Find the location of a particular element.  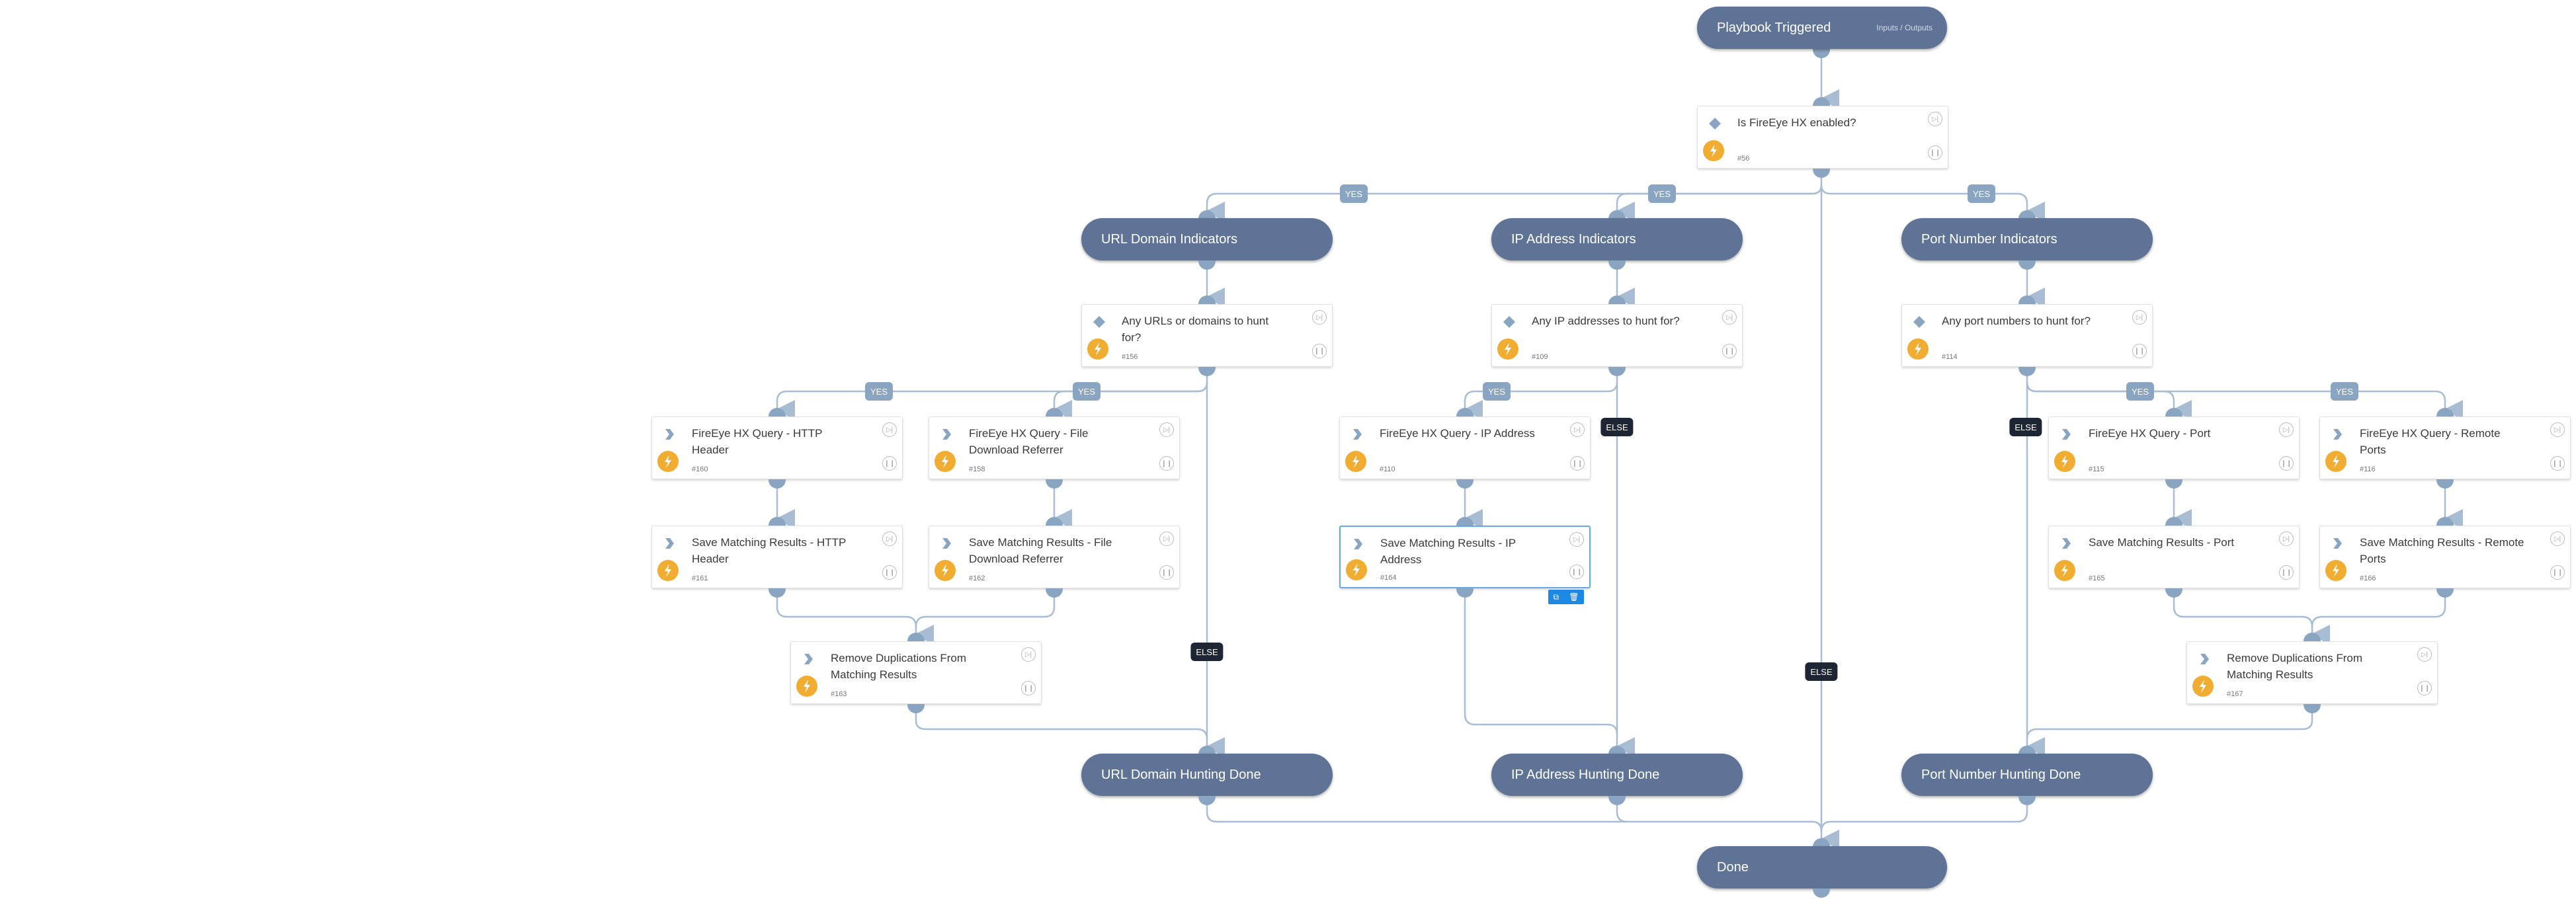

task-id: #164 is located at coordinates (1388, 578).